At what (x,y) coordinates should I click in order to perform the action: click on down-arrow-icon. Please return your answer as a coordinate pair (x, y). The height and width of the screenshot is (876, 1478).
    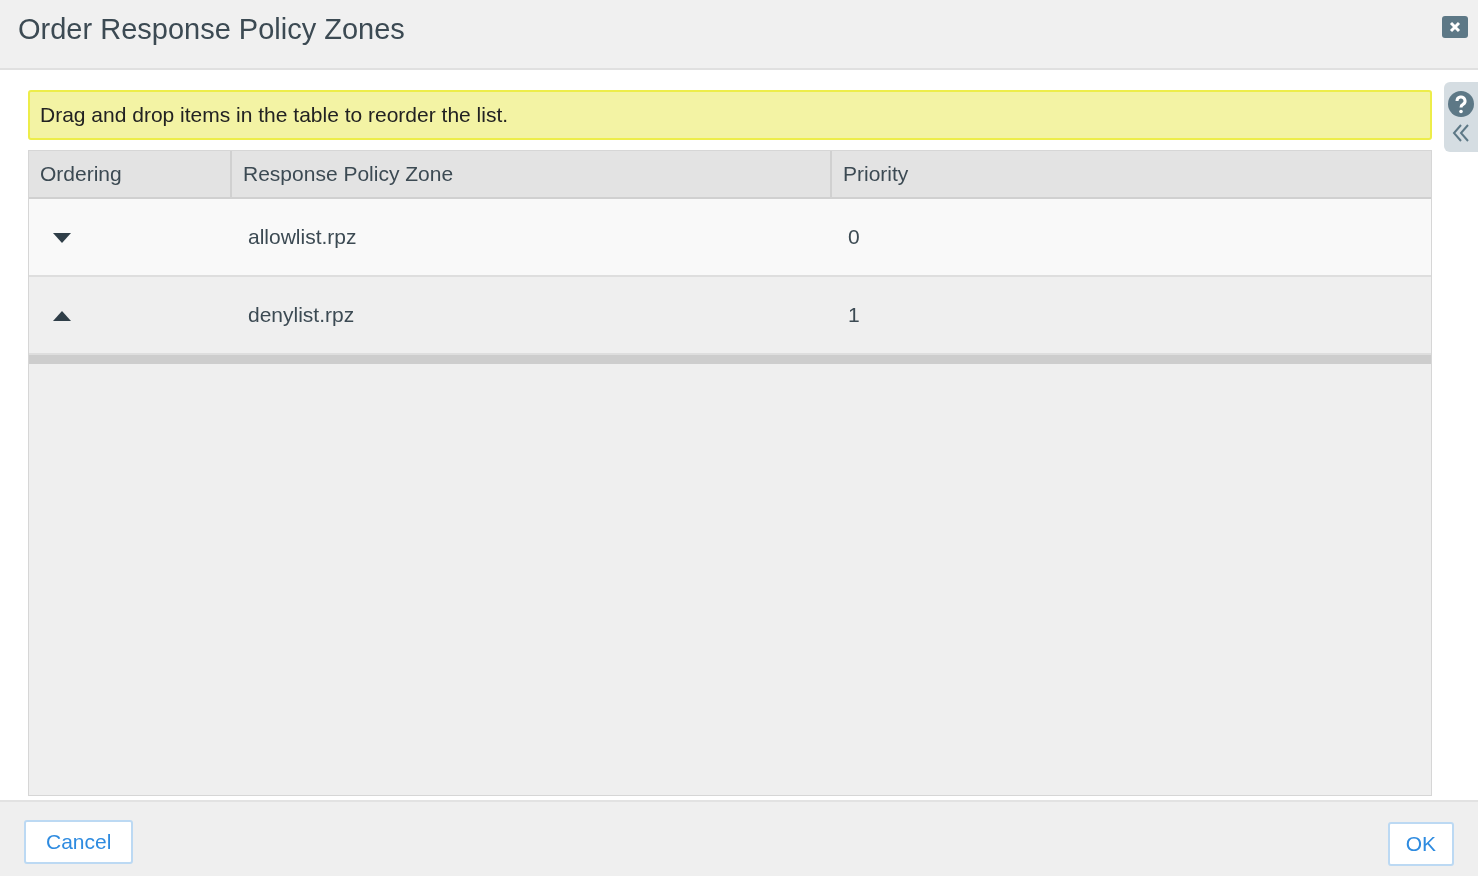
    Looking at the image, I should click on (62, 238).